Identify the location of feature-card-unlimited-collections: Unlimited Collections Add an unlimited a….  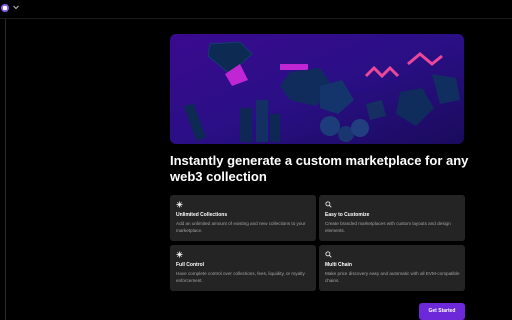
(243, 218).